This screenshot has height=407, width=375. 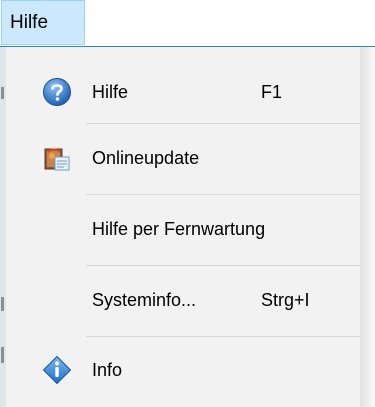 What do you see at coordinates (57, 92) in the screenshot?
I see `help-icon` at bounding box center [57, 92].